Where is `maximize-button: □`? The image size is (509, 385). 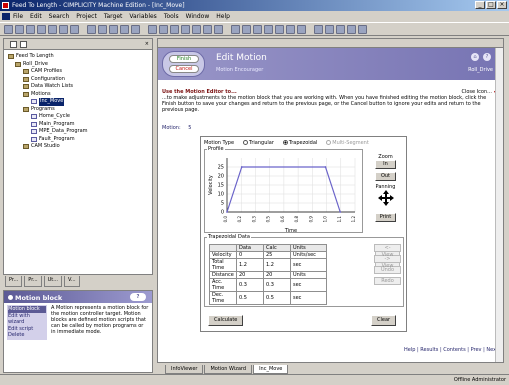 maximize-button: □ is located at coordinates (491, 5).